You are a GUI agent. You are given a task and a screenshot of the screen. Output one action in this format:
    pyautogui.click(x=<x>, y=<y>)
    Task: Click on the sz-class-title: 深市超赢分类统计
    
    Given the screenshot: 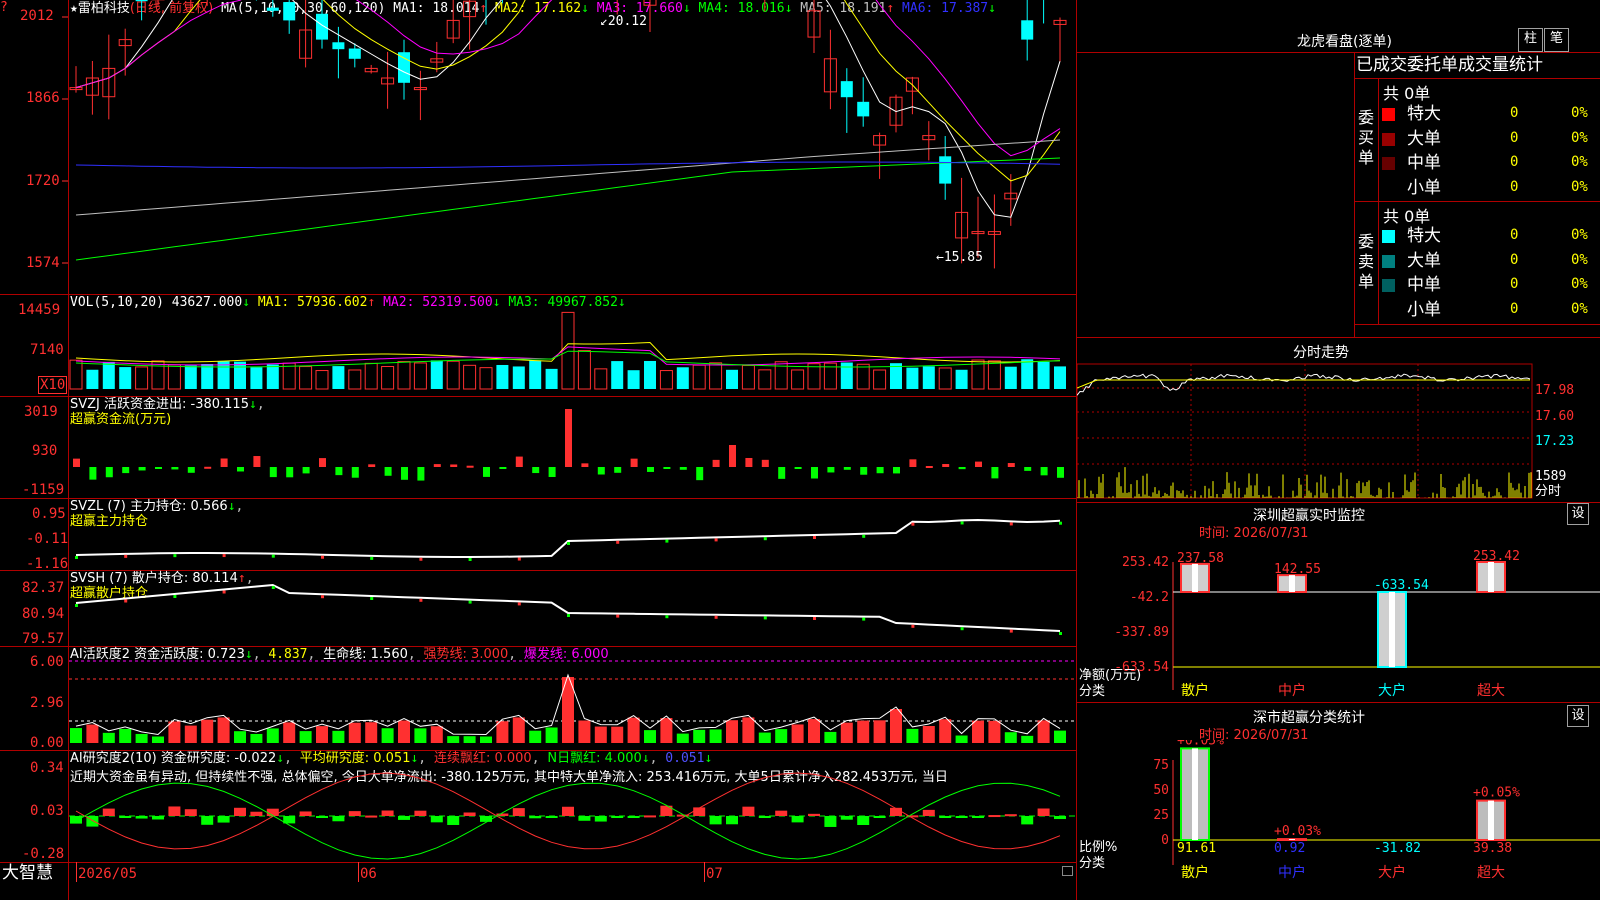 What is the action you would take?
    pyautogui.click(x=1309, y=718)
    